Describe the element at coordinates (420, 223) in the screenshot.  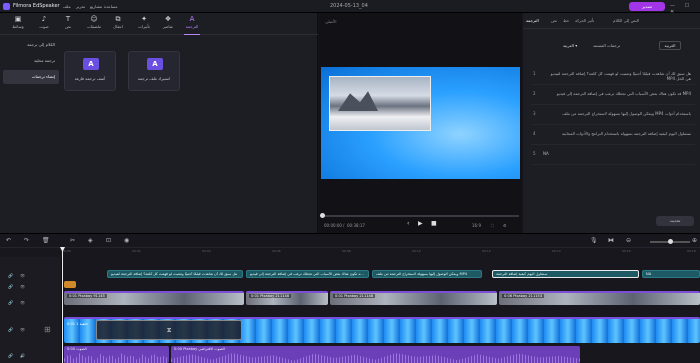
I see `play-icon: ▶` at that location.